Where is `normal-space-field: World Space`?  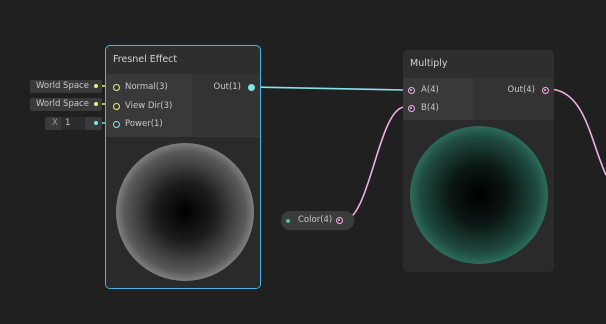
normal-space-field: World Space is located at coordinates (66, 86).